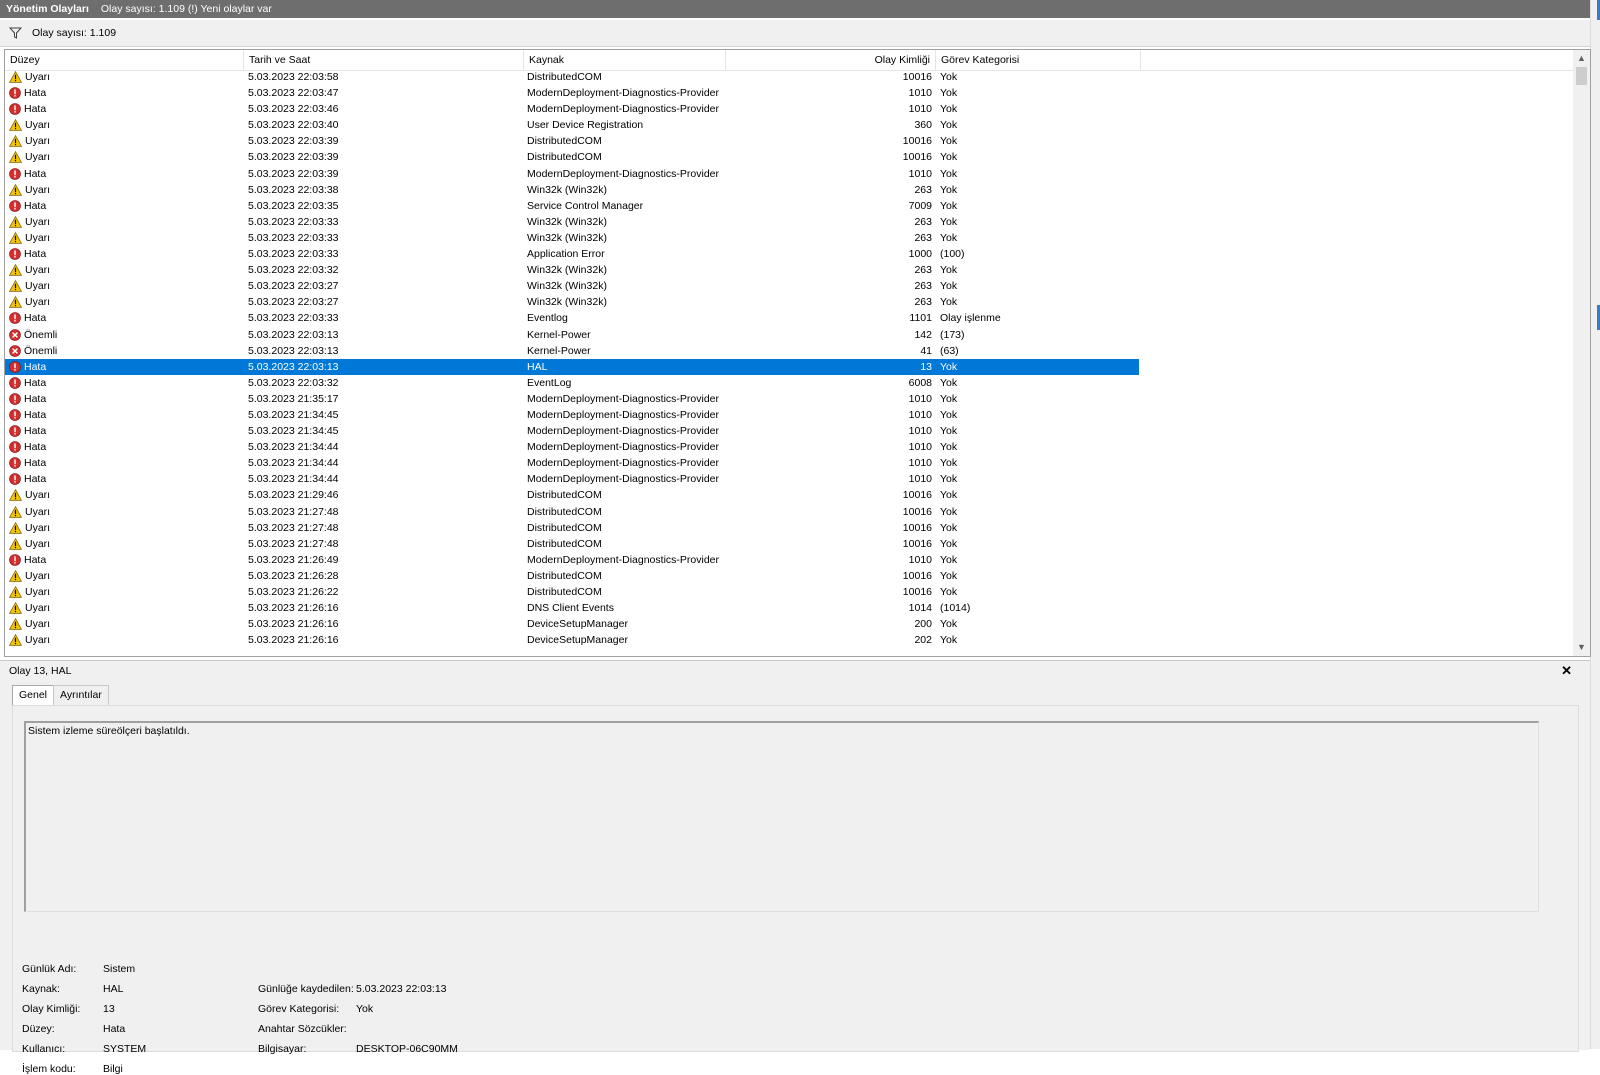 This screenshot has height=1075, width=1600. Describe the element at coordinates (124, 60) in the screenshot. I see `column-header-level: Düzey` at that location.